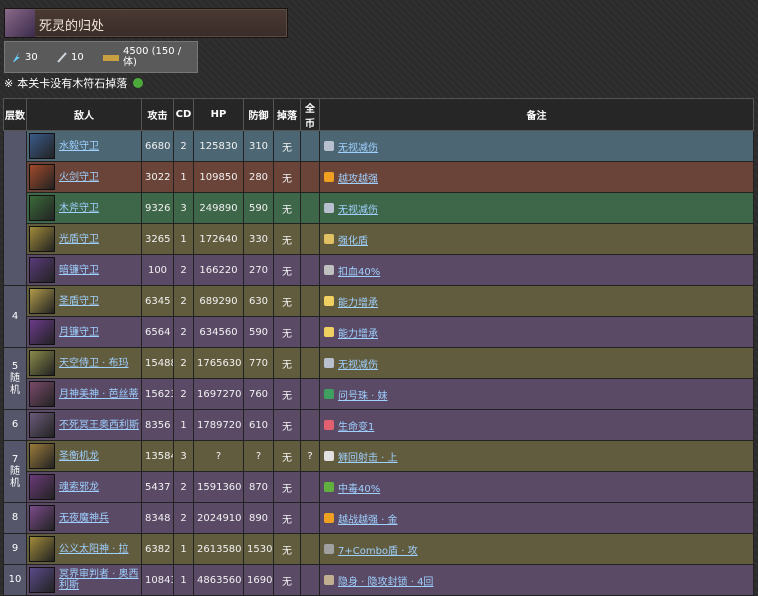 The width and height of the screenshot is (758, 596). Describe the element at coordinates (183, 114) in the screenshot. I see `col-cd: CD` at that location.